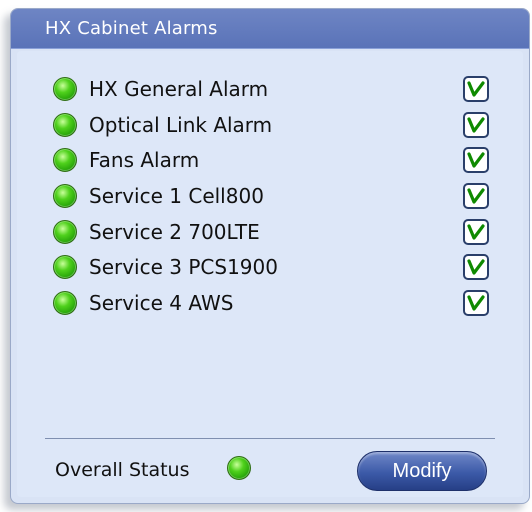 This screenshot has width=532, height=512. Describe the element at coordinates (270, 303) in the screenshot. I see `alarm-row-service-4: Service 4 AWS` at that location.